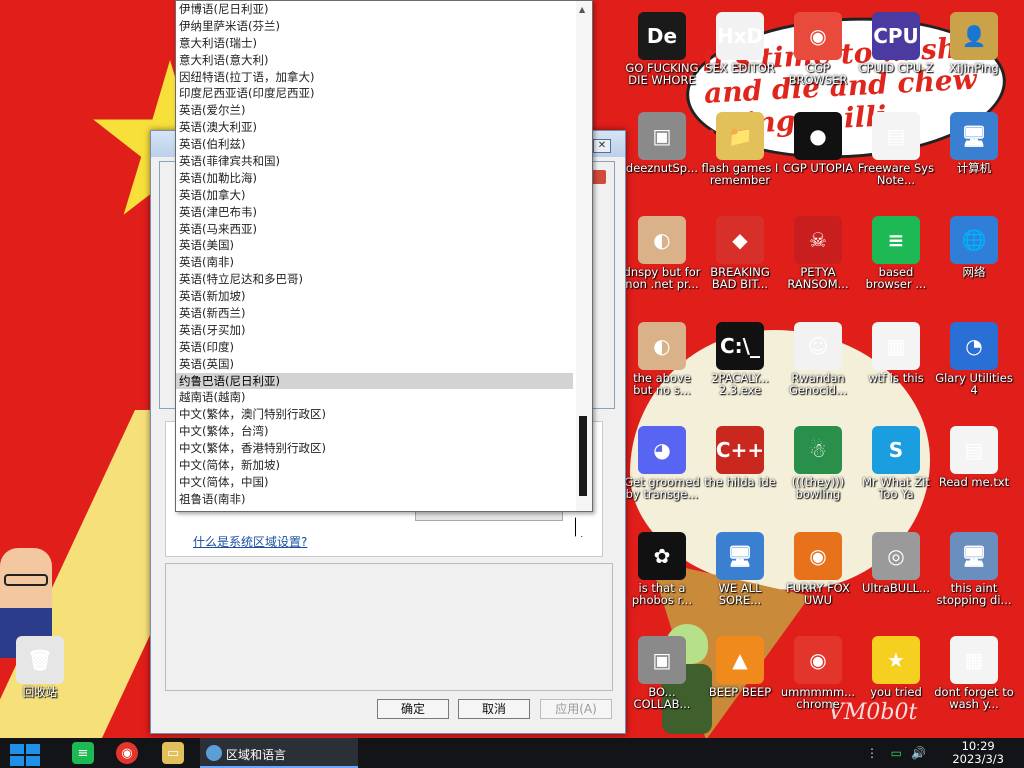 Image resolution: width=1024 pixels, height=768 pixels. Describe the element at coordinates (974, 247) in the screenshot. I see `desktop-icon-network: 🌐 网络` at that location.